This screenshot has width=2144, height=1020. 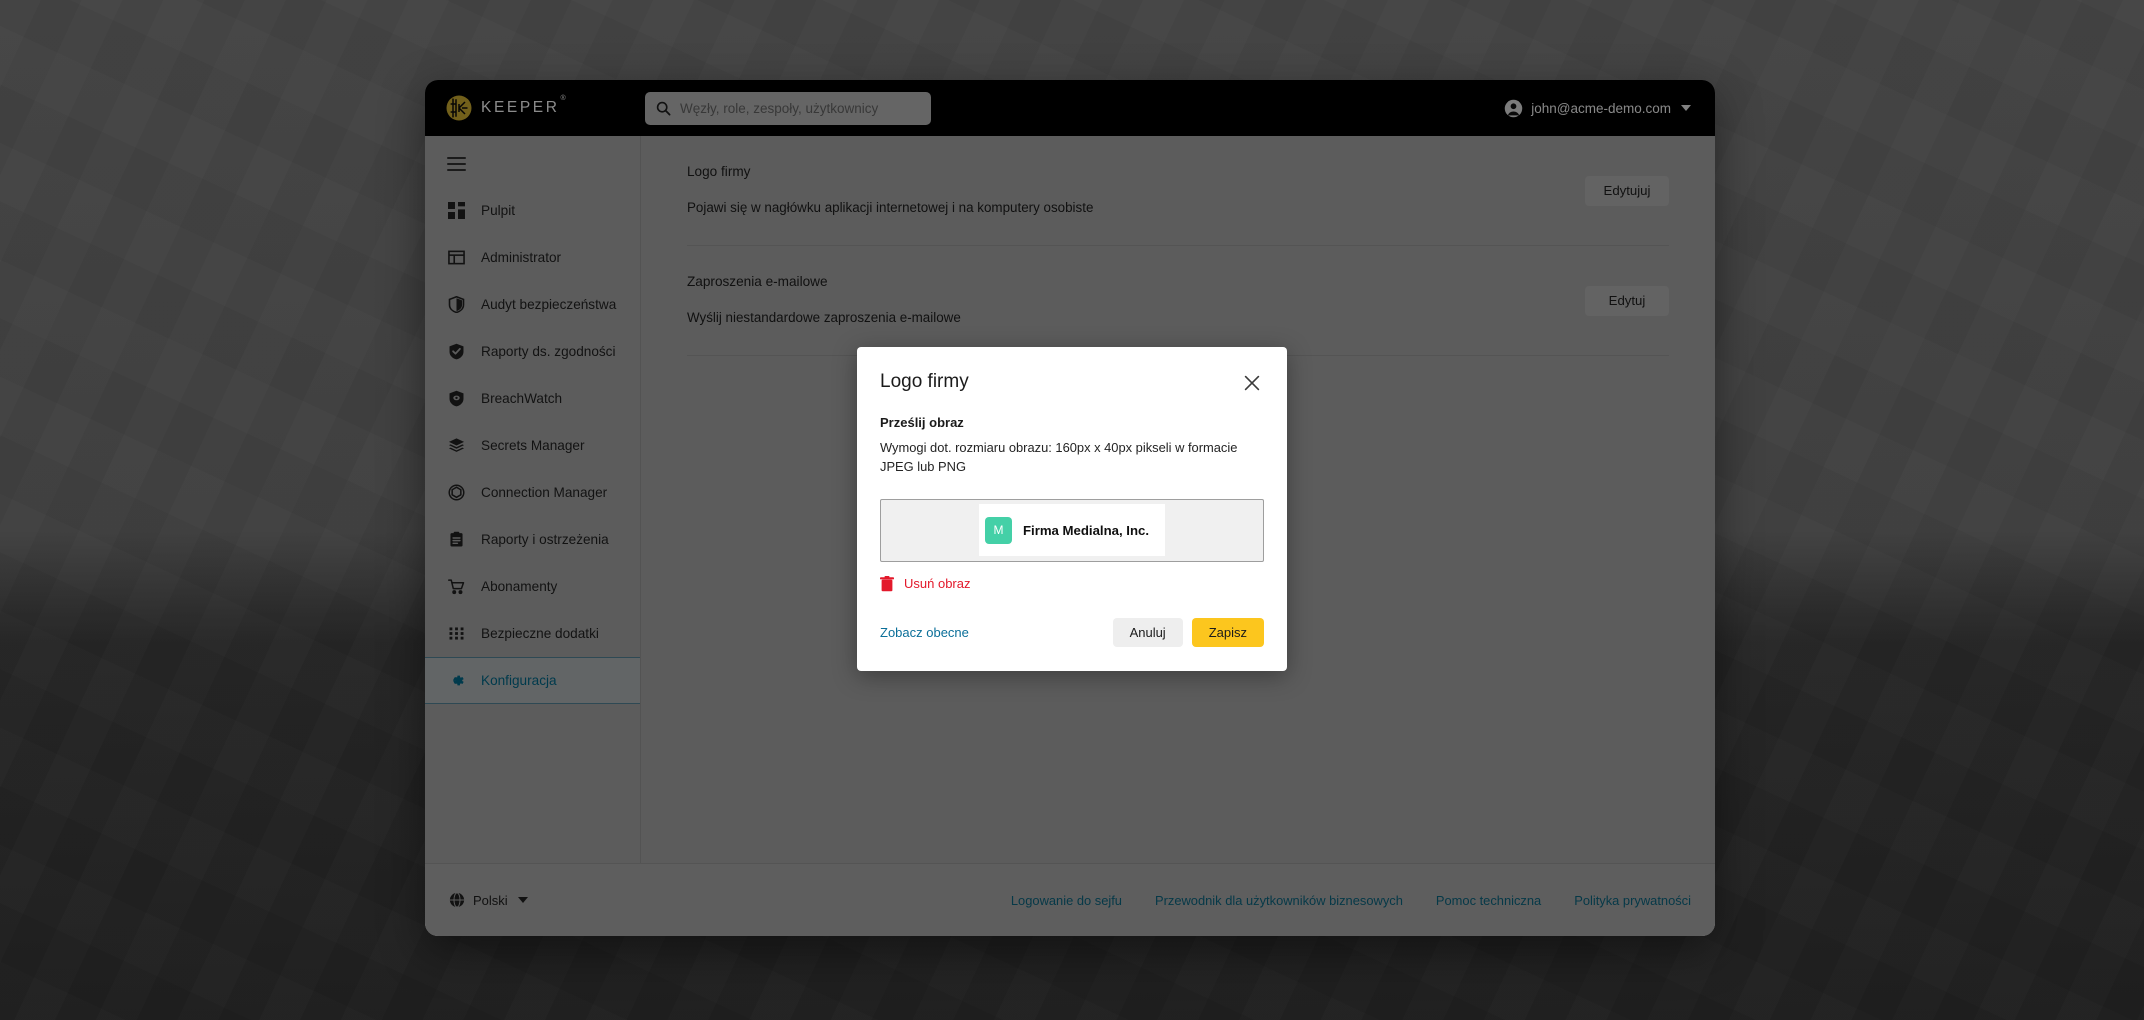 I want to click on logo-preview-box: M Firma Medialna, Inc., so click(x=1072, y=530).